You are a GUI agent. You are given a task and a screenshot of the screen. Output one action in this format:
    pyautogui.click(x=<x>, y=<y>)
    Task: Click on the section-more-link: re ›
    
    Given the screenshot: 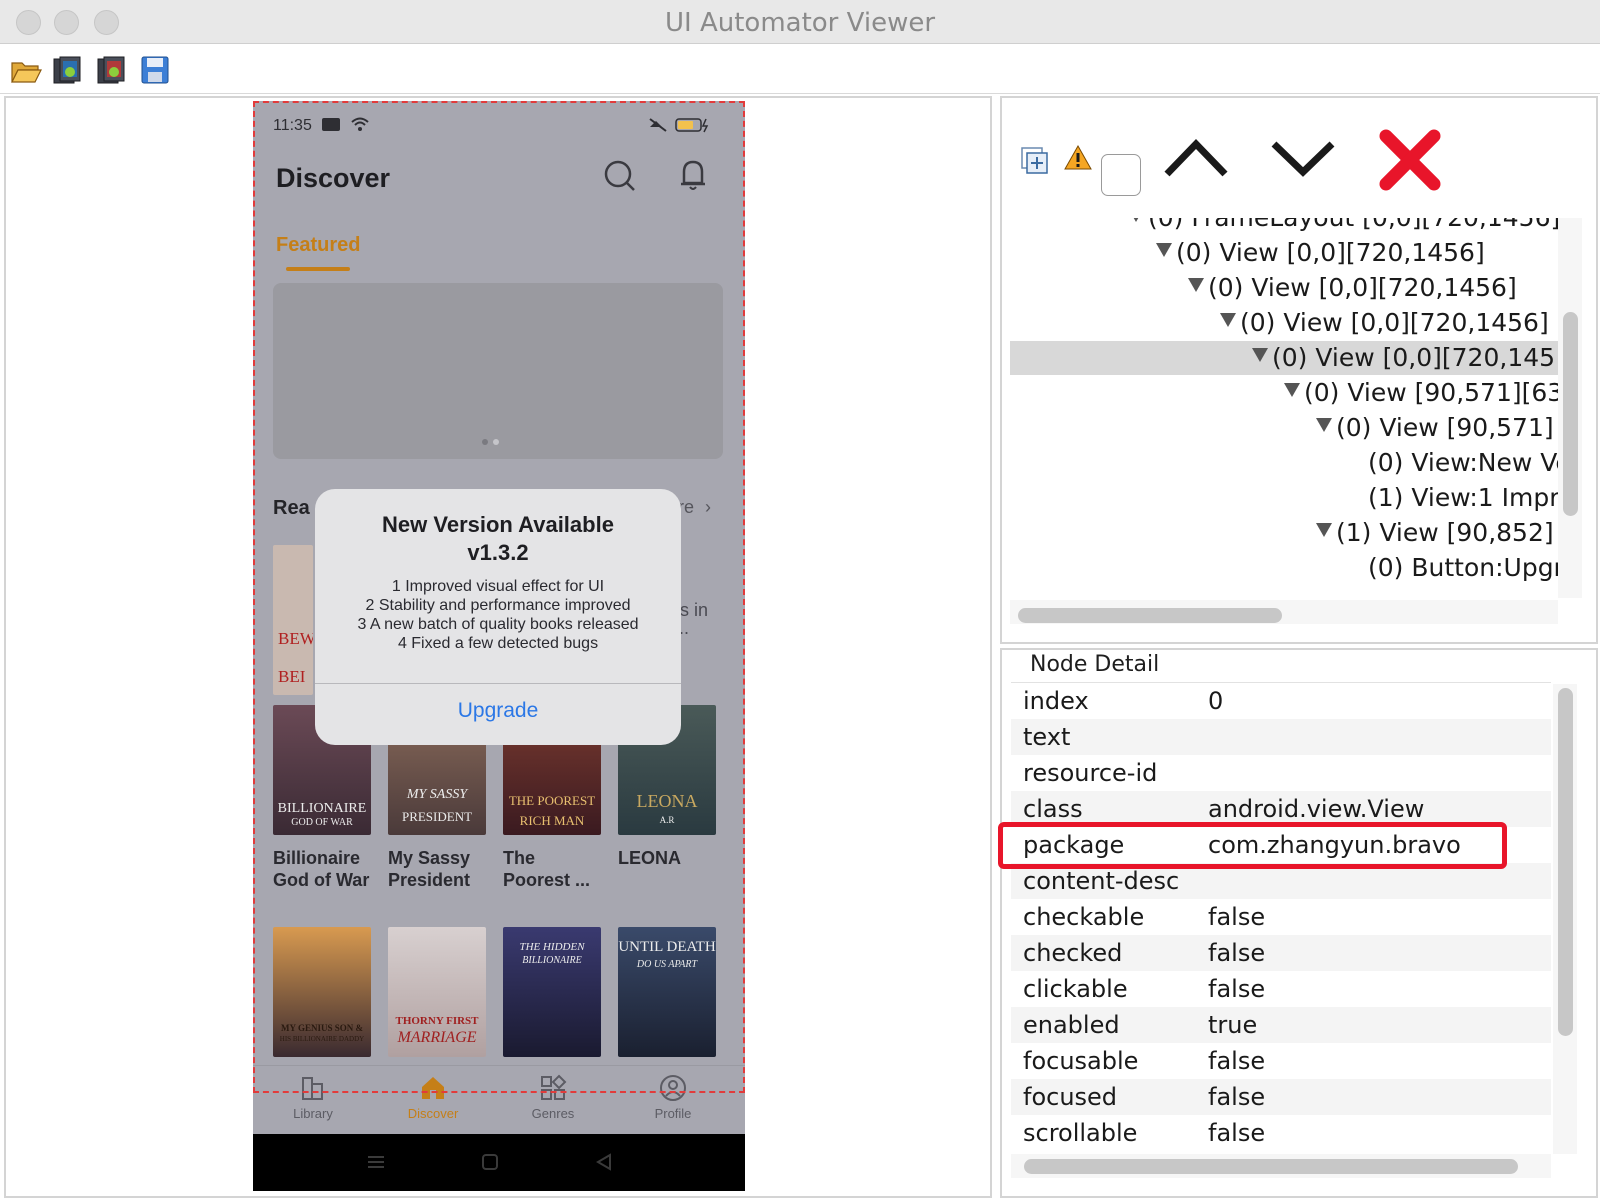 What is the action you would take?
    pyautogui.click(x=694, y=507)
    